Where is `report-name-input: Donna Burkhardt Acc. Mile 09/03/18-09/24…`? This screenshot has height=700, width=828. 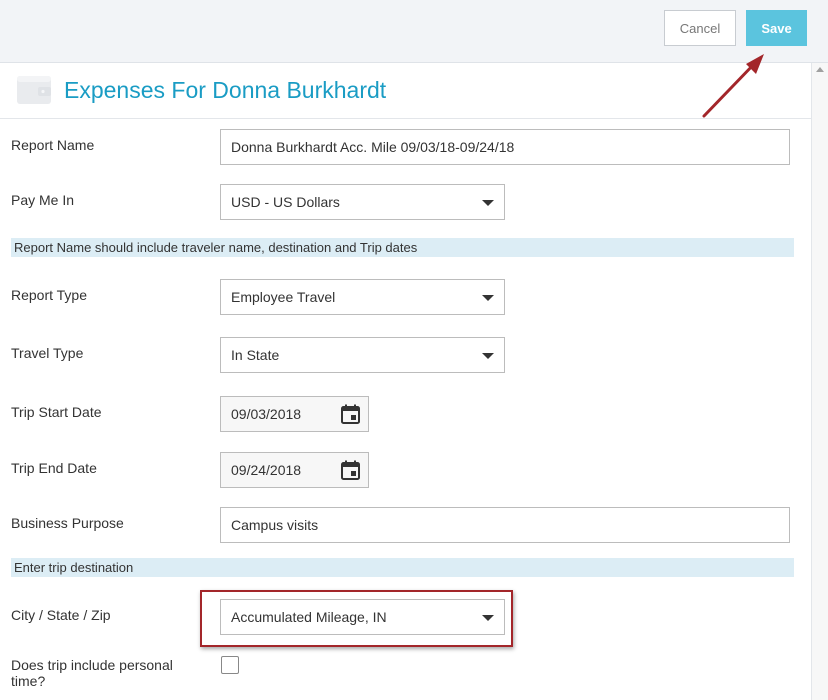 report-name-input: Donna Burkhardt Acc. Mile 09/03/18-09/24… is located at coordinates (505, 147).